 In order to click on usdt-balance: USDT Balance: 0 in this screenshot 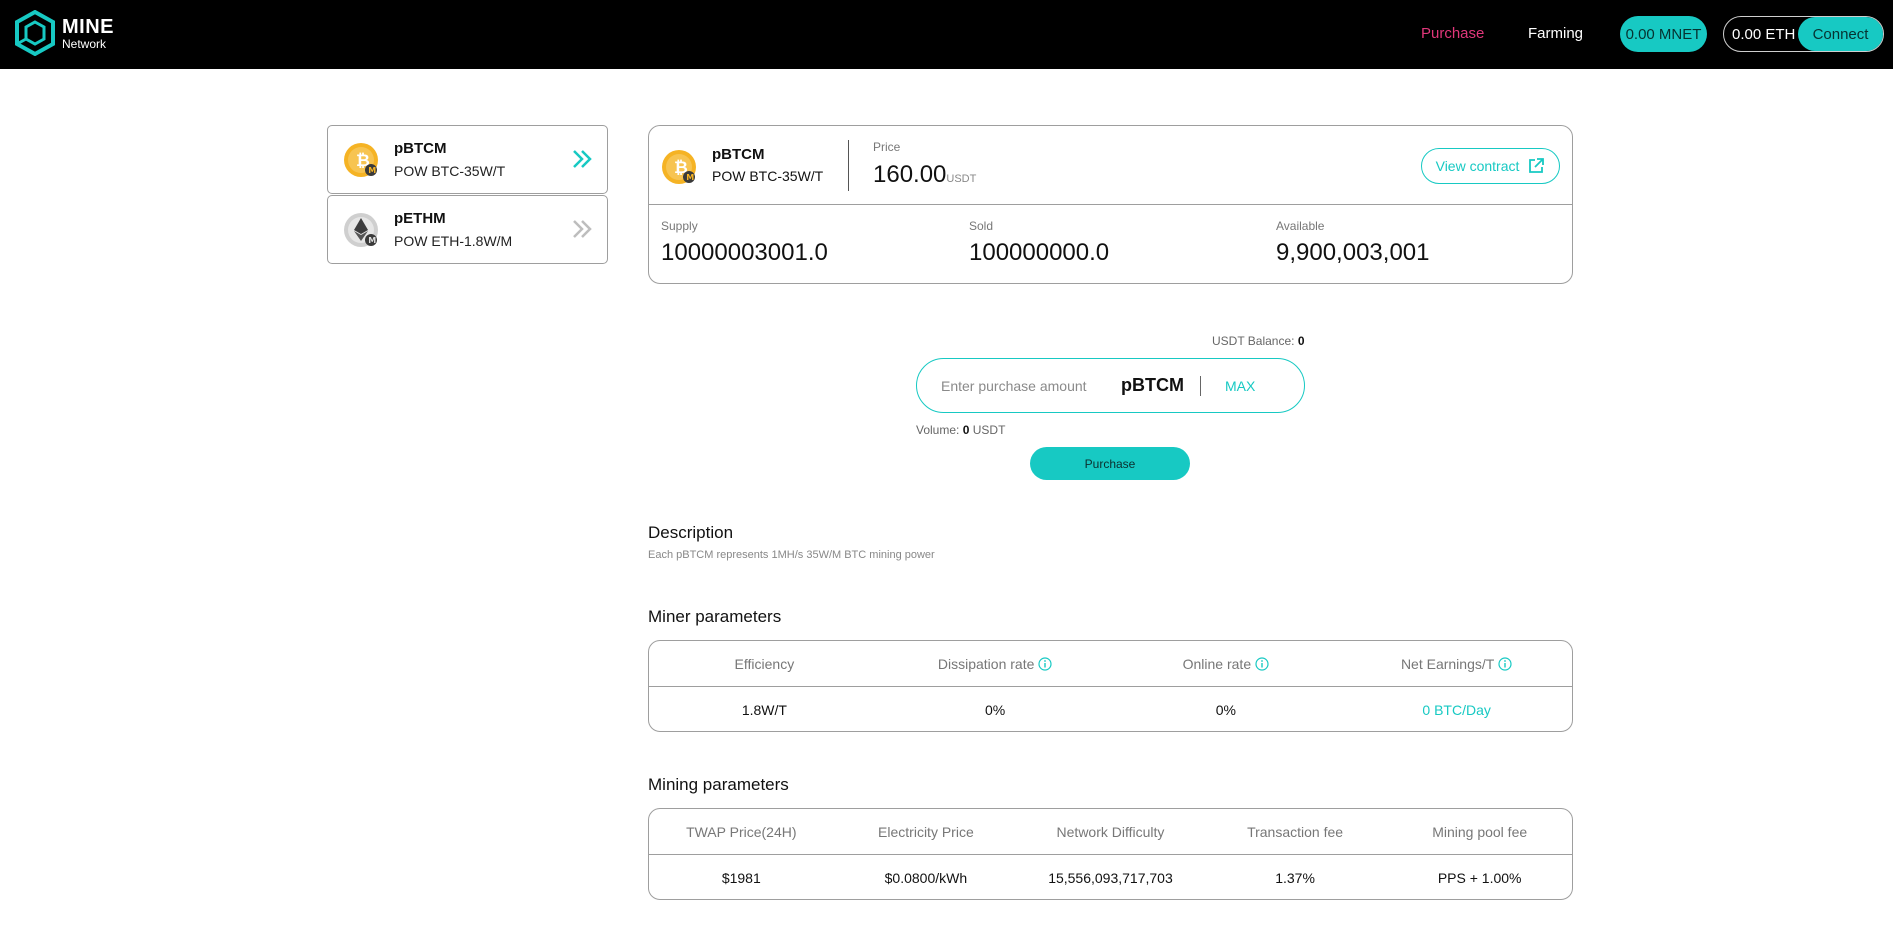, I will do `click(1258, 341)`.